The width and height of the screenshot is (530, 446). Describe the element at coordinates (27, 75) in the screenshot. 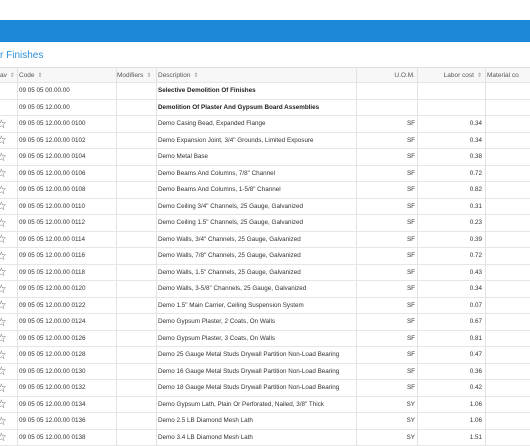

I see `header-code-label: Code` at that location.